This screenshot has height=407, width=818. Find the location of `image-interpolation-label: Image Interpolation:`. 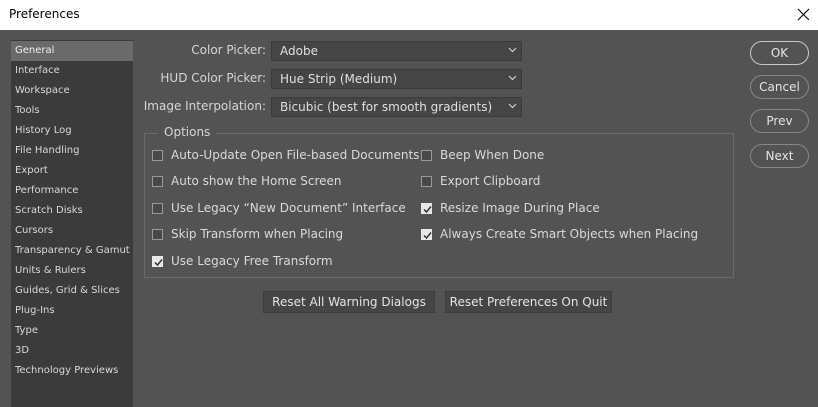

image-interpolation-label: Image Interpolation: is located at coordinates (204, 106).